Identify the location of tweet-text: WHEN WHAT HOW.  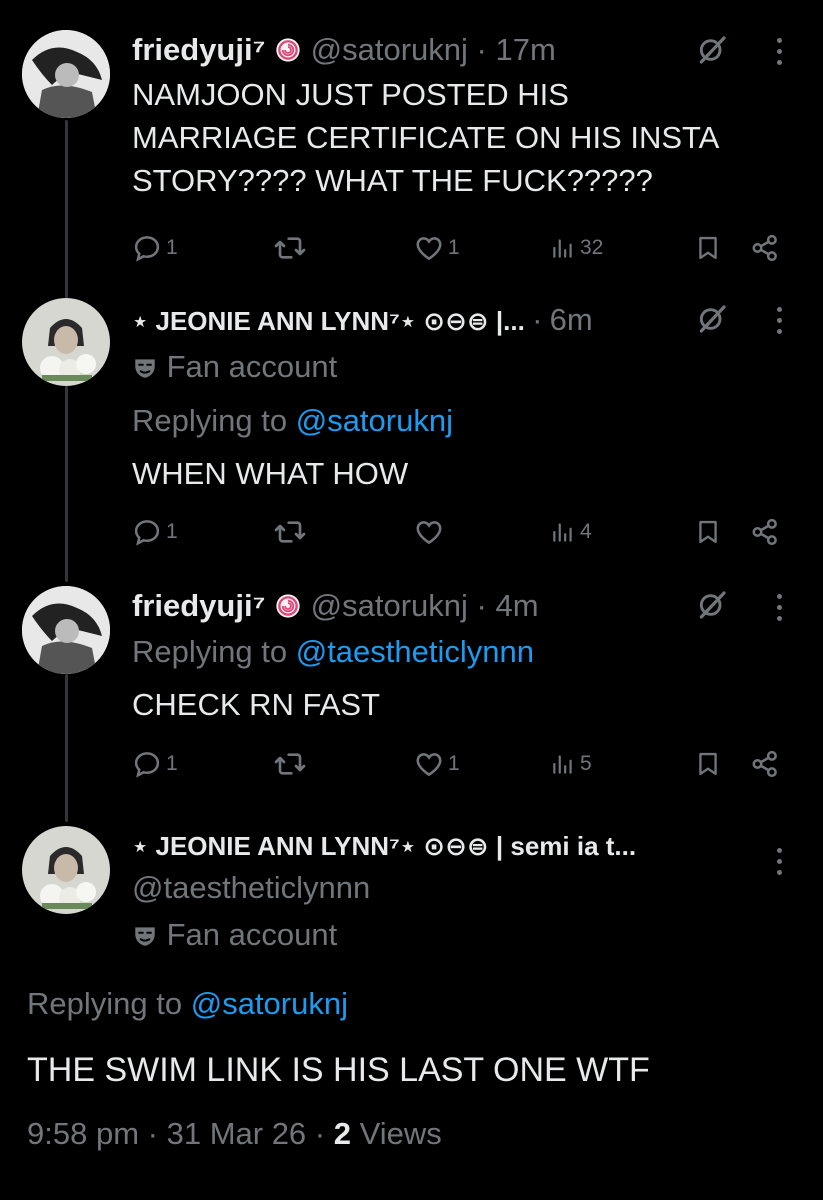
(270, 473).